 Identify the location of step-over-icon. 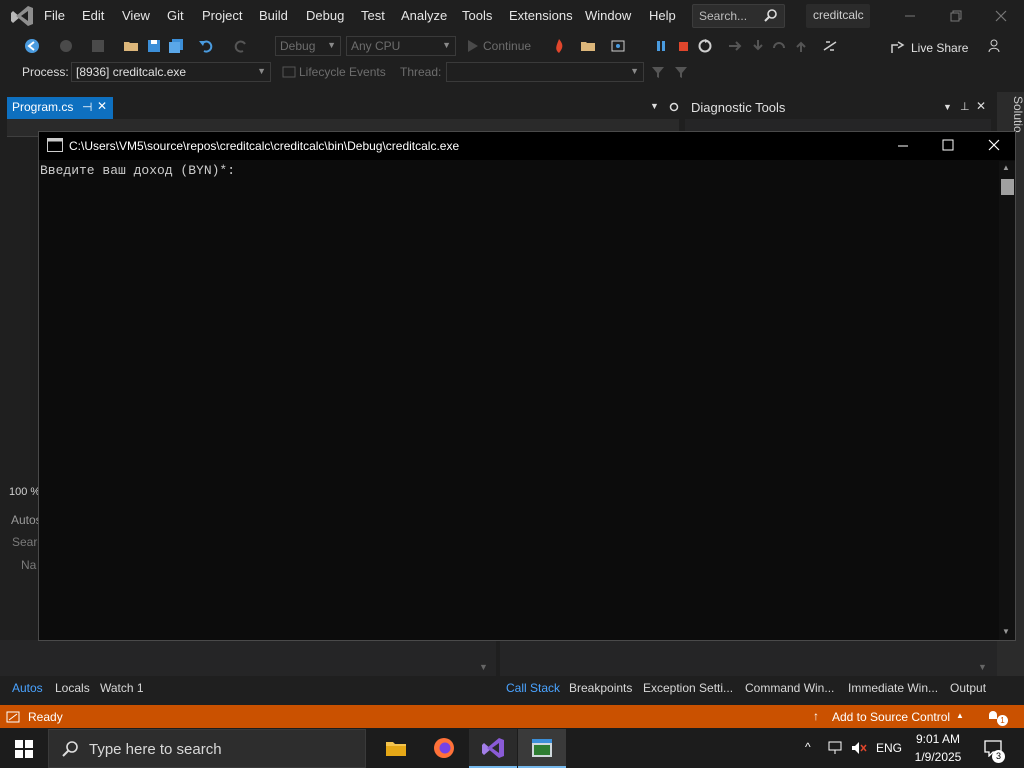
(779, 46).